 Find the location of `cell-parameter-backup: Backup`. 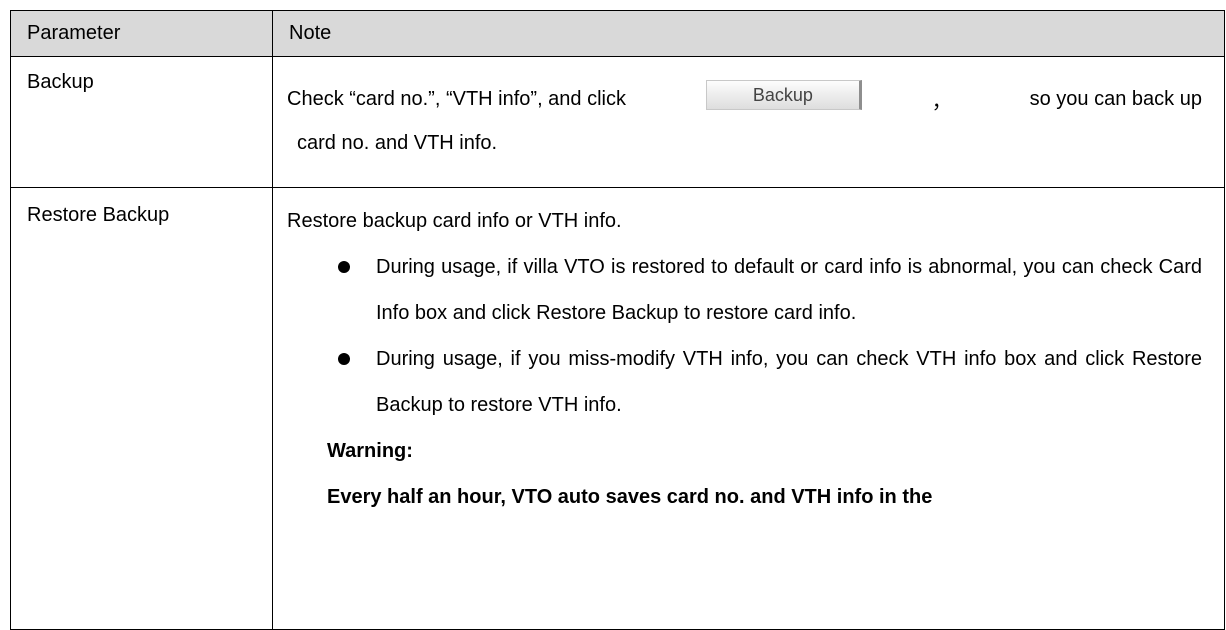

cell-parameter-backup: Backup is located at coordinates (141, 122).